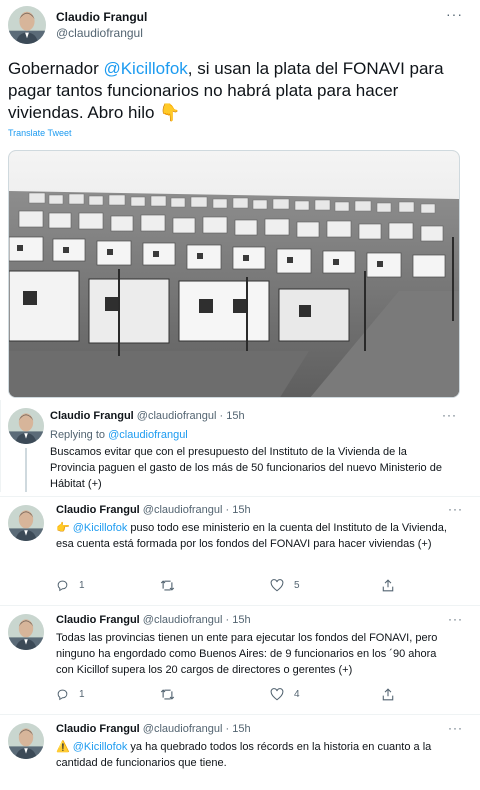  Describe the element at coordinates (63, 747) in the screenshot. I see `warning-emoji: ⚠️` at that location.